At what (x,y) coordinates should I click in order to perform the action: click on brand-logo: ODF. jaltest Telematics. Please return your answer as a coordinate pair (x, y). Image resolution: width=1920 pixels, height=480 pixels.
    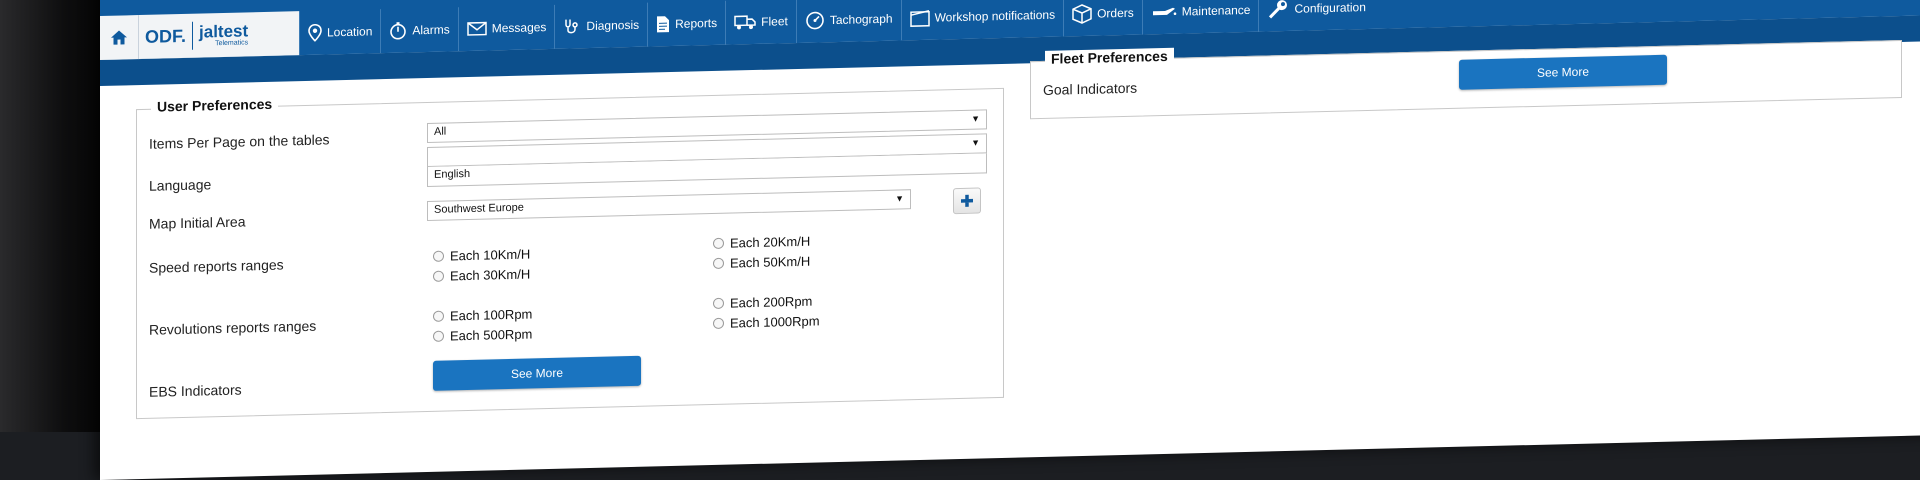
    Looking at the image, I should click on (219, 35).